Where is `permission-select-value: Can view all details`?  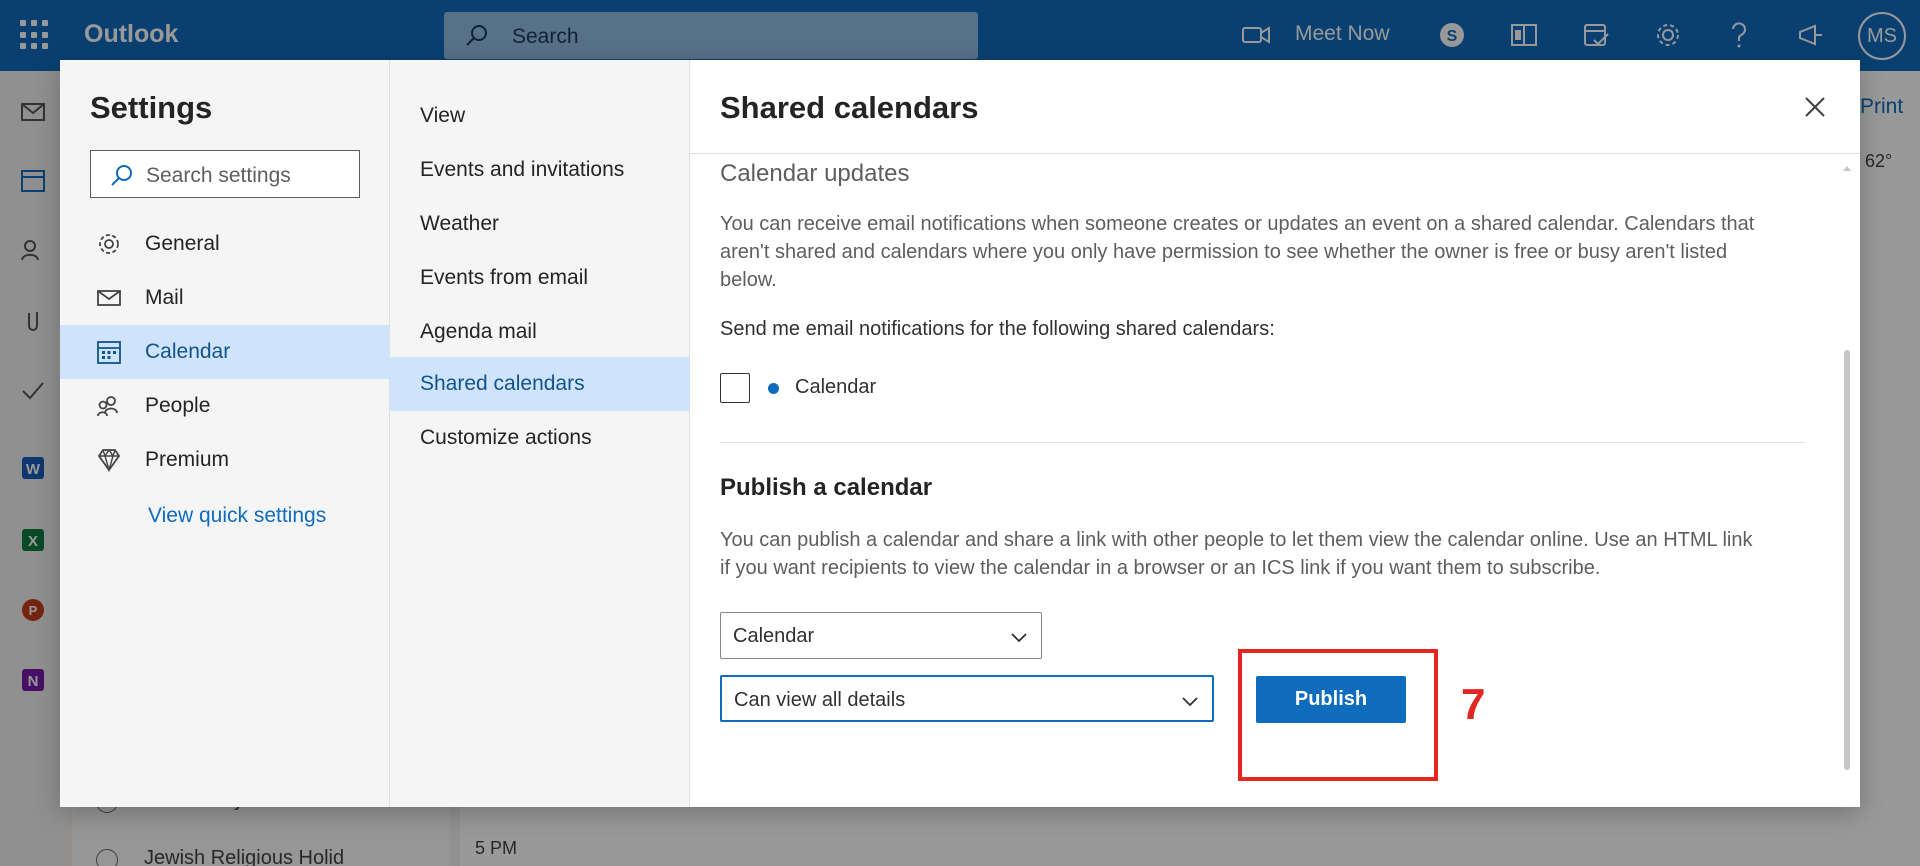
permission-select-value: Can view all details is located at coordinates (820, 700).